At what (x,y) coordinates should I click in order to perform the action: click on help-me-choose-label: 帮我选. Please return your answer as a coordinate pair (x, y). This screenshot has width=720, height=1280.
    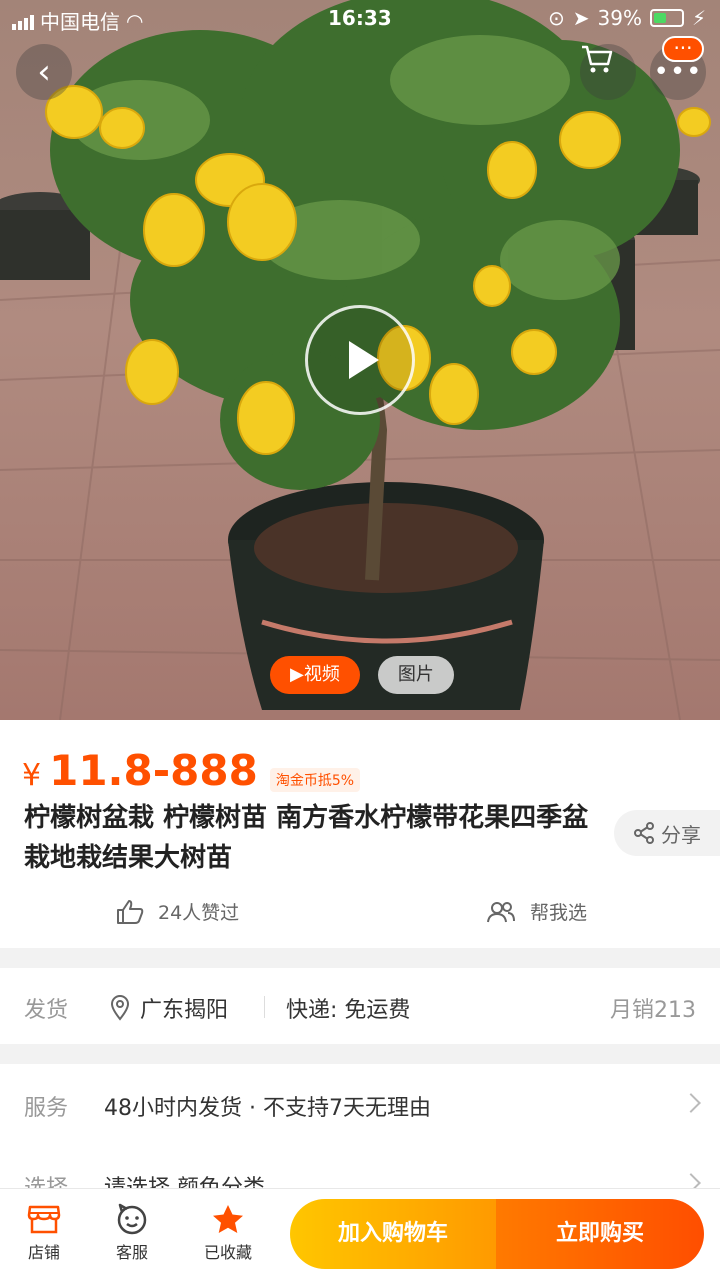
    Looking at the image, I should click on (559, 913).